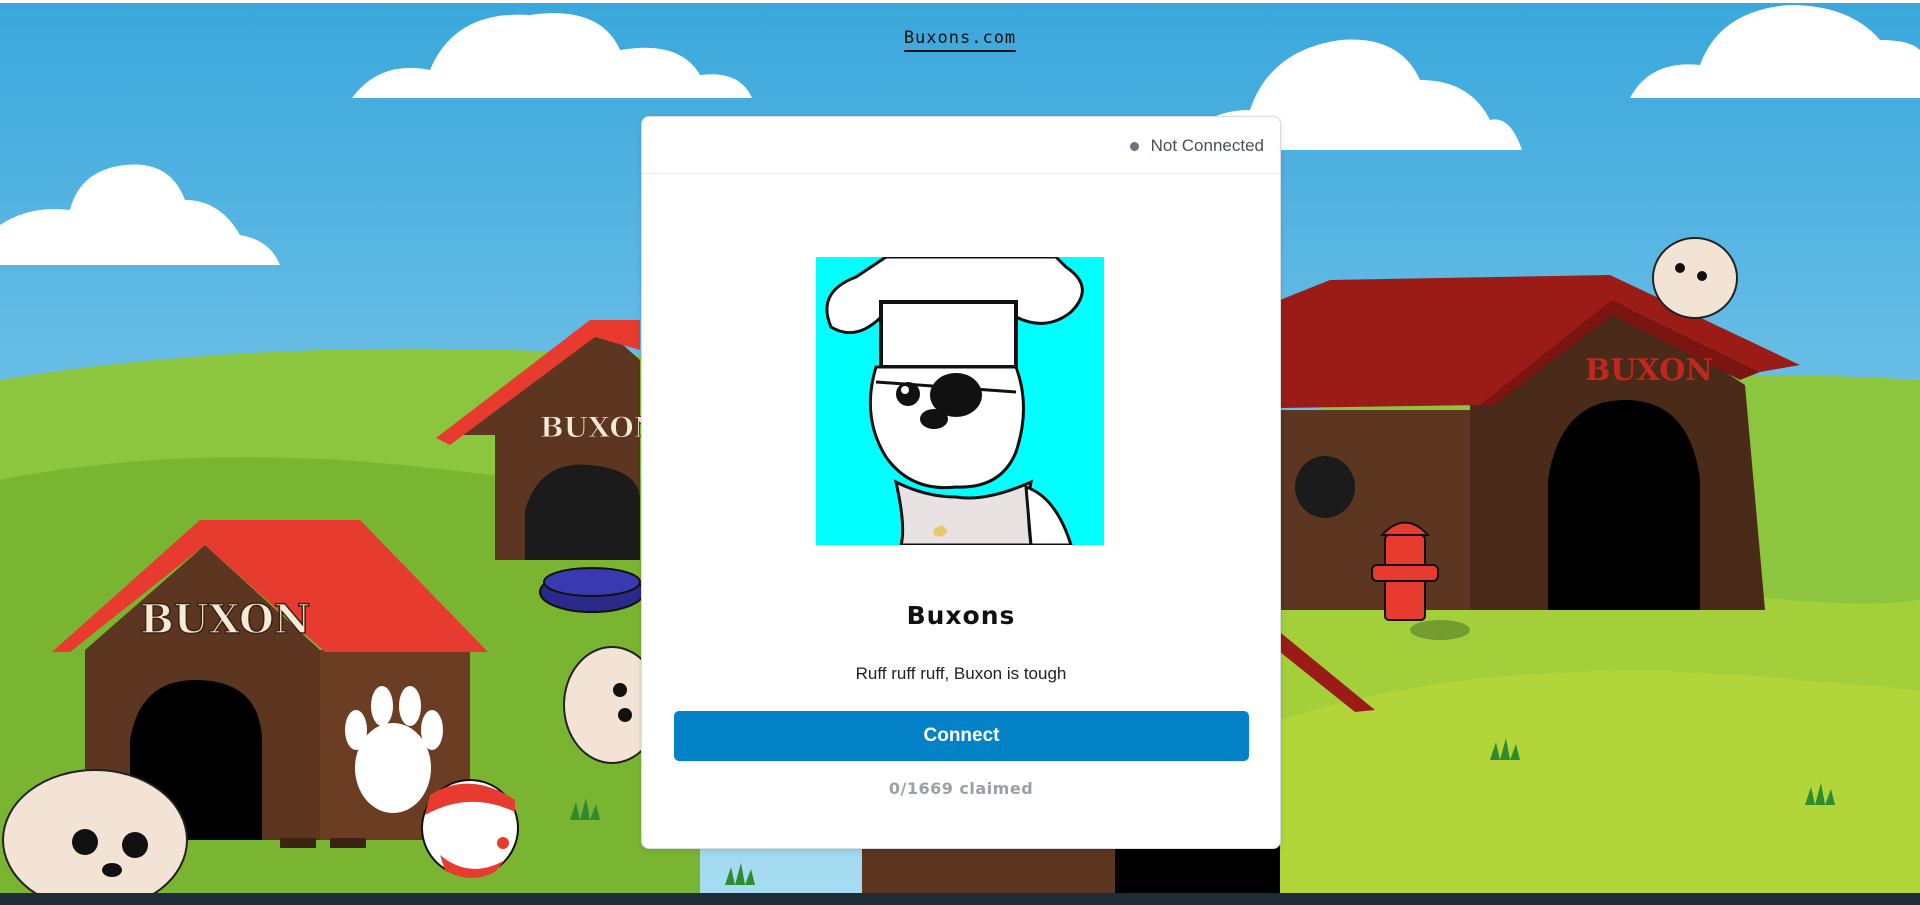 The width and height of the screenshot is (1920, 905). I want to click on puppy-face-left, so click(95, 837).